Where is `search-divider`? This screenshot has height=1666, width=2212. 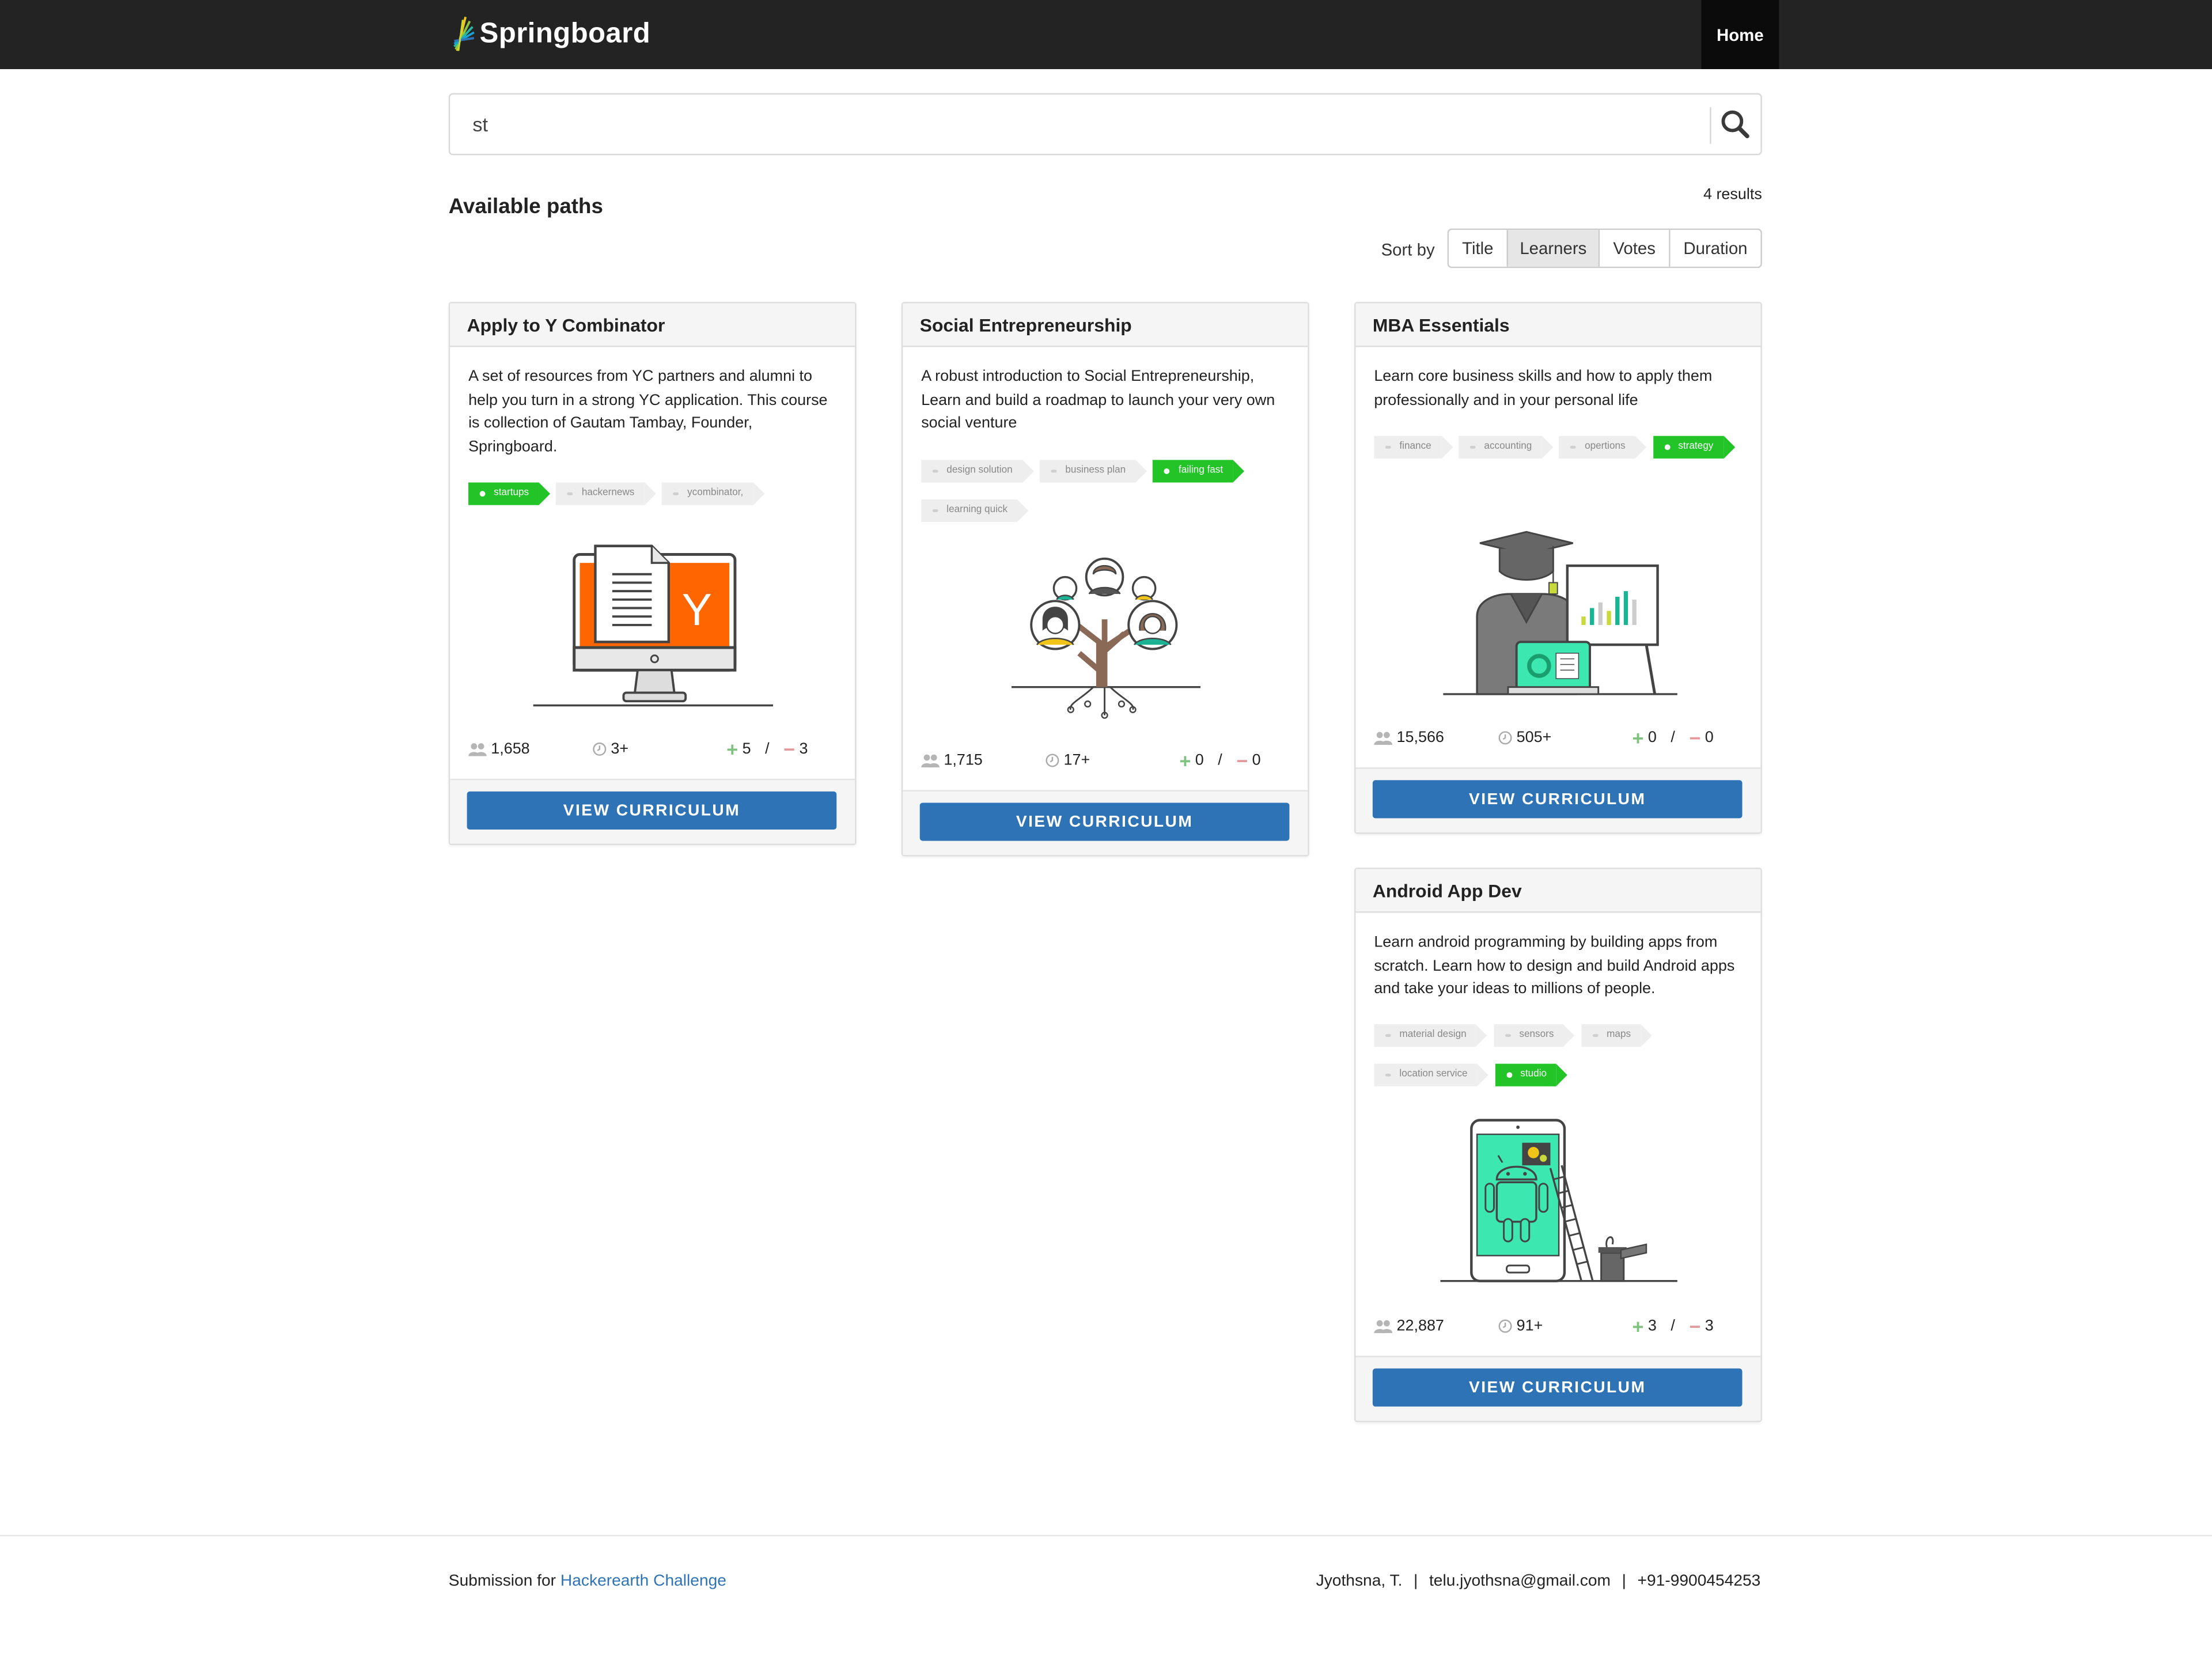 search-divider is located at coordinates (1710, 125).